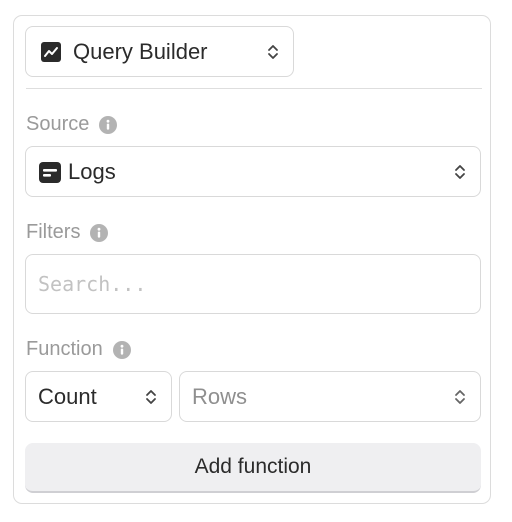 This screenshot has height=522, width=512. What do you see at coordinates (140, 51) in the screenshot?
I see `query-mode-label: Query Builder` at bounding box center [140, 51].